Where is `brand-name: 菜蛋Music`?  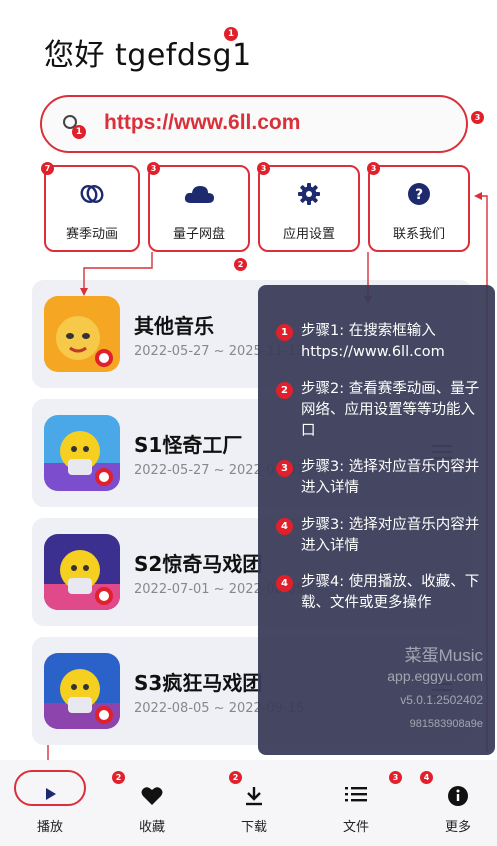
brand-name: 菜蛋Music is located at coordinates (443, 655).